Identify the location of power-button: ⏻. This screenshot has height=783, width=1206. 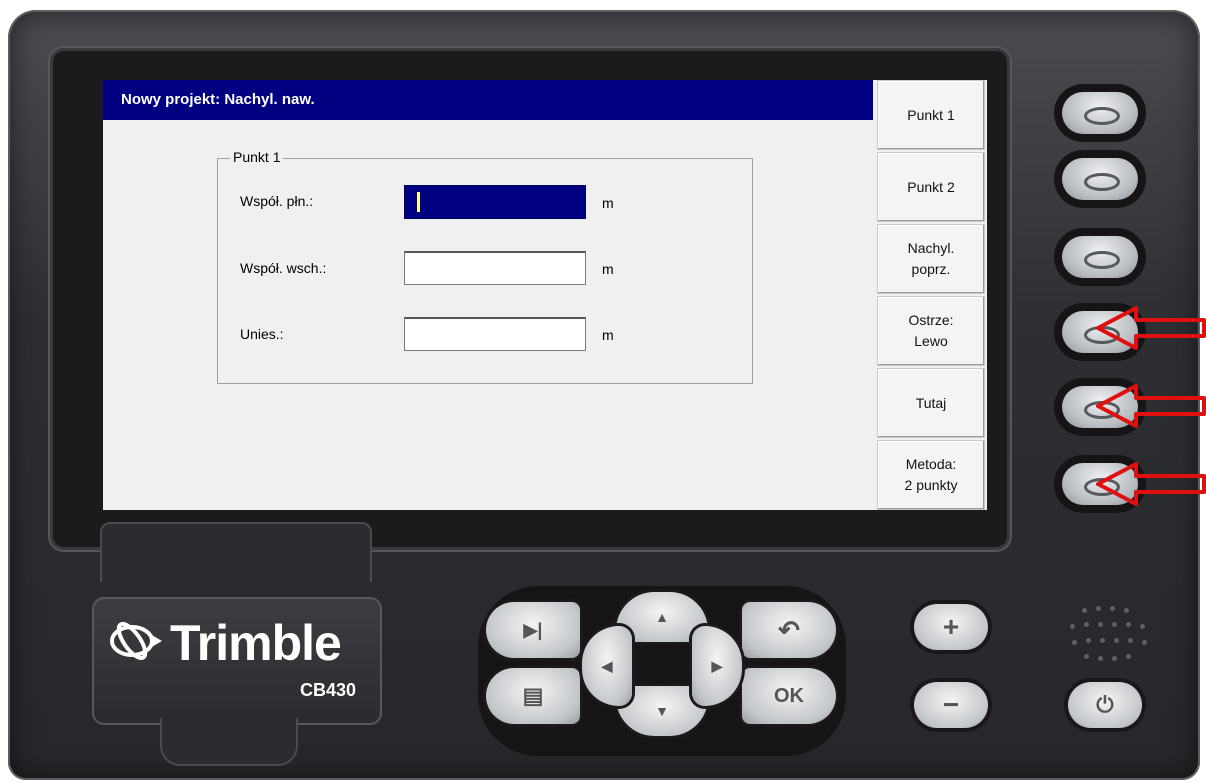
(1105, 705).